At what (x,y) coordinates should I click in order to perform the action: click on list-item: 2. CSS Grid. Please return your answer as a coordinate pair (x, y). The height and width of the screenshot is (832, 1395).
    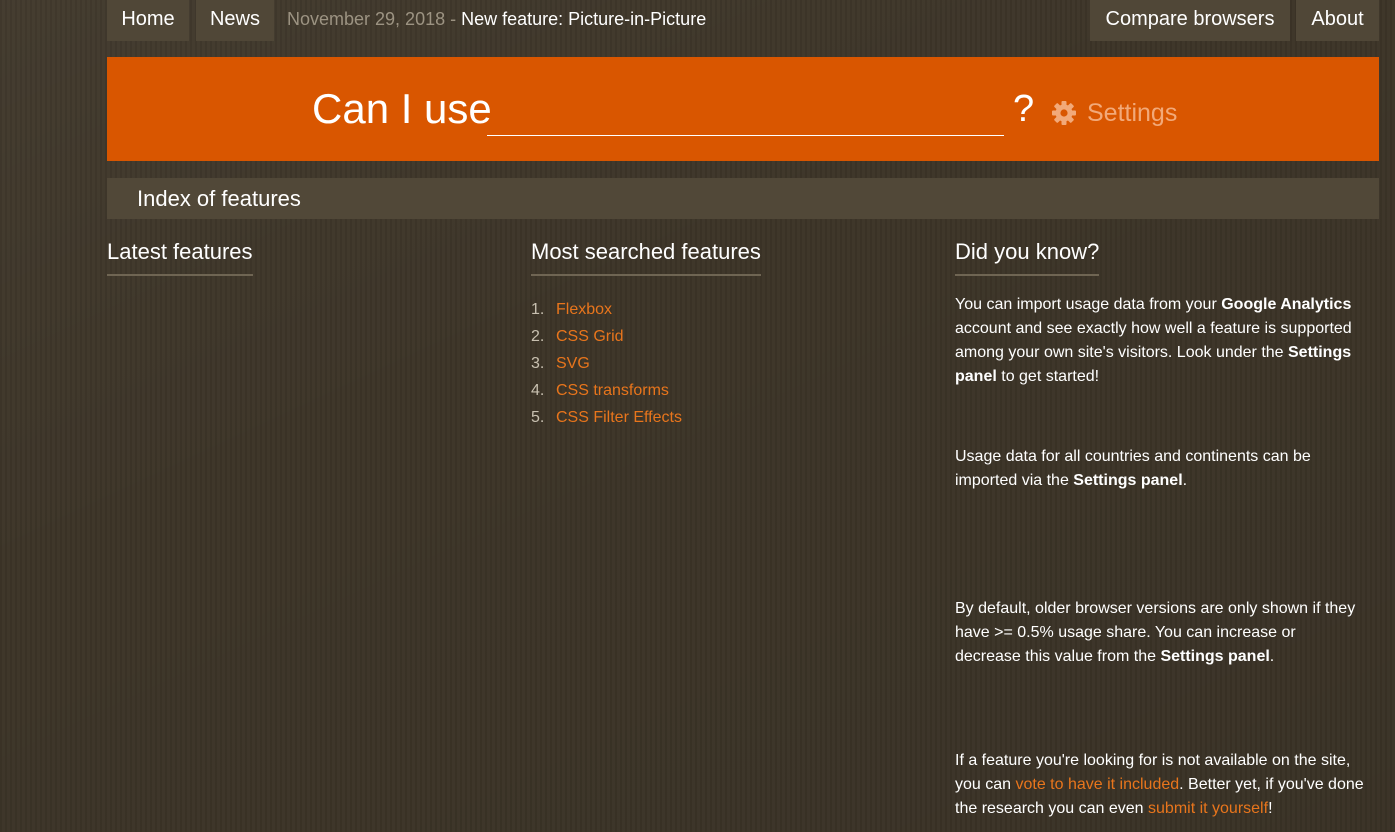
    Looking at the image, I should click on (721, 336).